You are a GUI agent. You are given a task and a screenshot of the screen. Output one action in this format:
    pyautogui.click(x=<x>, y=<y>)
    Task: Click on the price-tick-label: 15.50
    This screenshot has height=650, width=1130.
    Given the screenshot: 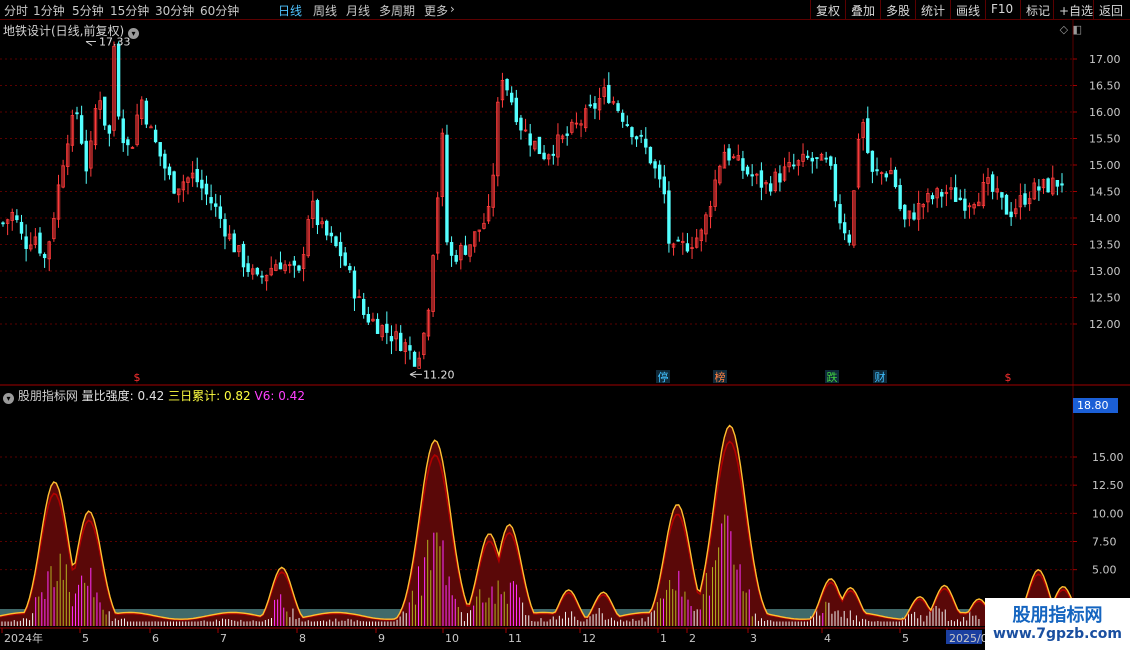 What is the action you would take?
    pyautogui.click(x=1105, y=139)
    